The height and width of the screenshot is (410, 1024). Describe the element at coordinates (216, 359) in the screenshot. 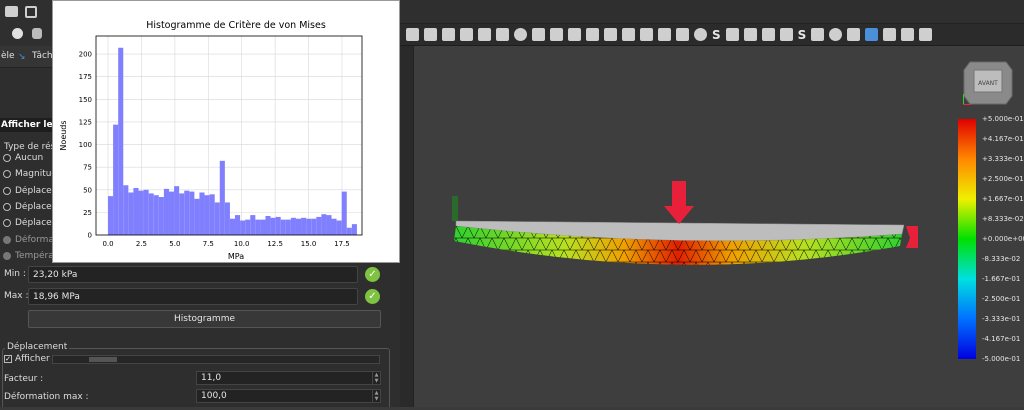

I see `displacement-slider` at that location.